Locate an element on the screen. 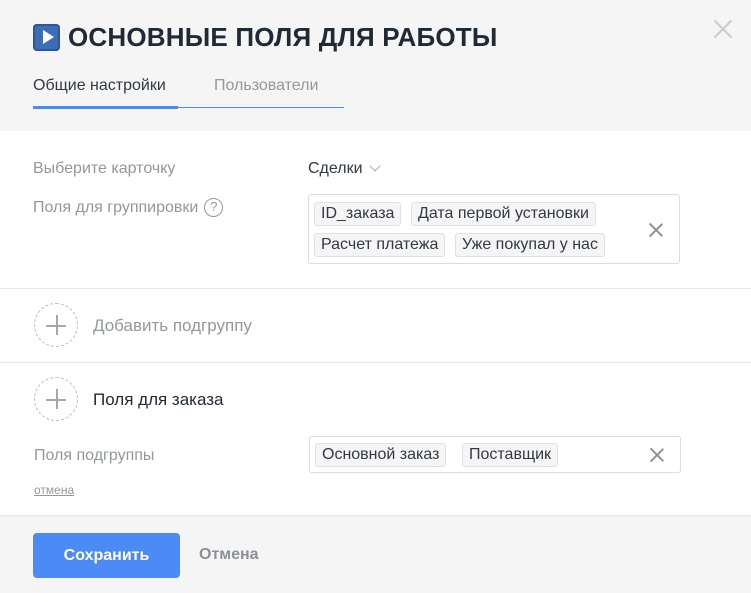 The image size is (751, 593). tag-payment-calc: Расчет платежа is located at coordinates (380, 245).